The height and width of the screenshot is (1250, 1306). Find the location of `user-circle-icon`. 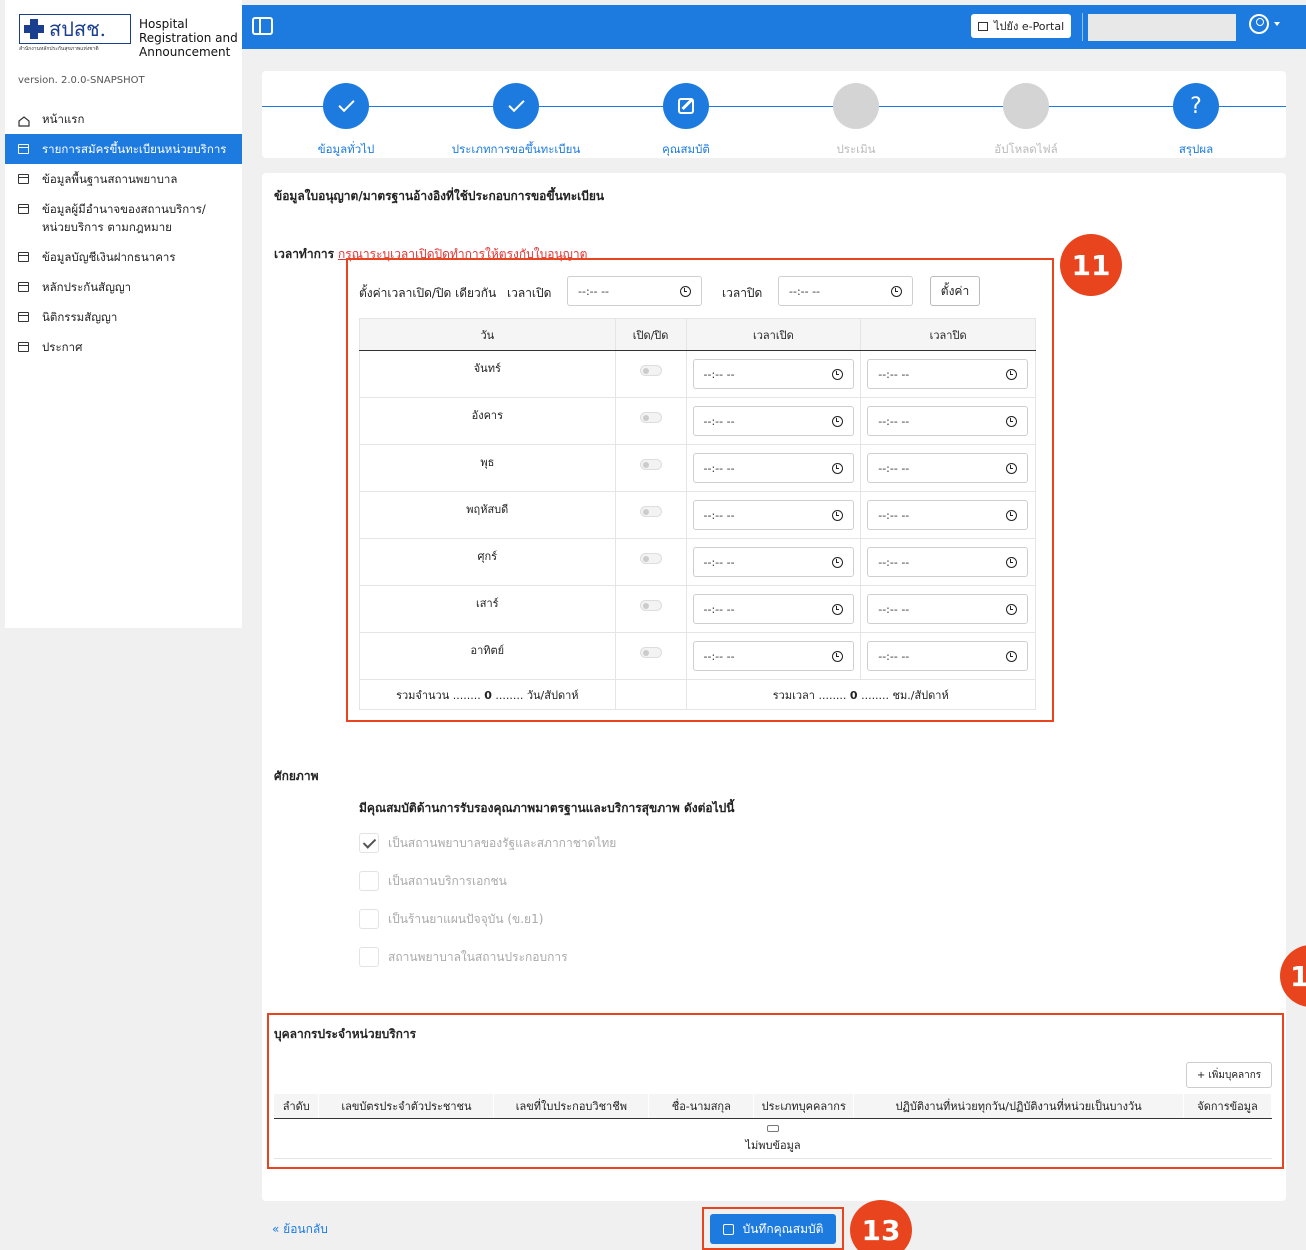

user-circle-icon is located at coordinates (1259, 24).